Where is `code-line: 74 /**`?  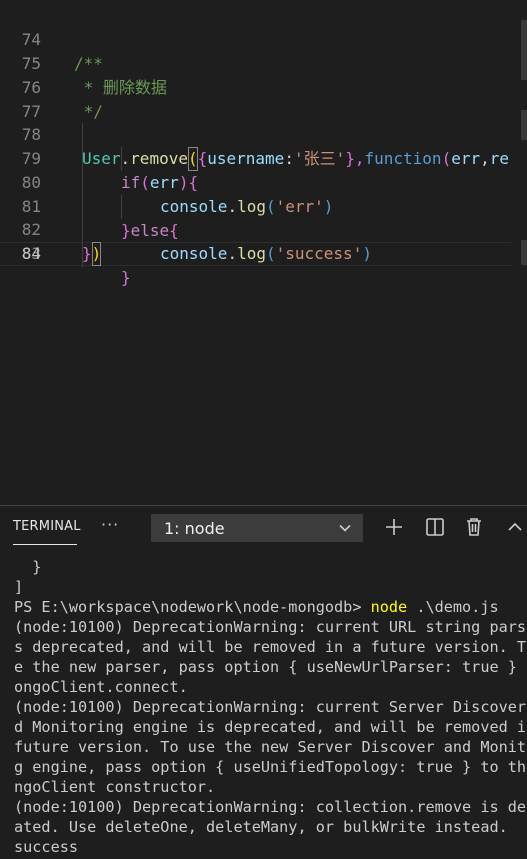 code-line: 74 /** is located at coordinates (263, 38).